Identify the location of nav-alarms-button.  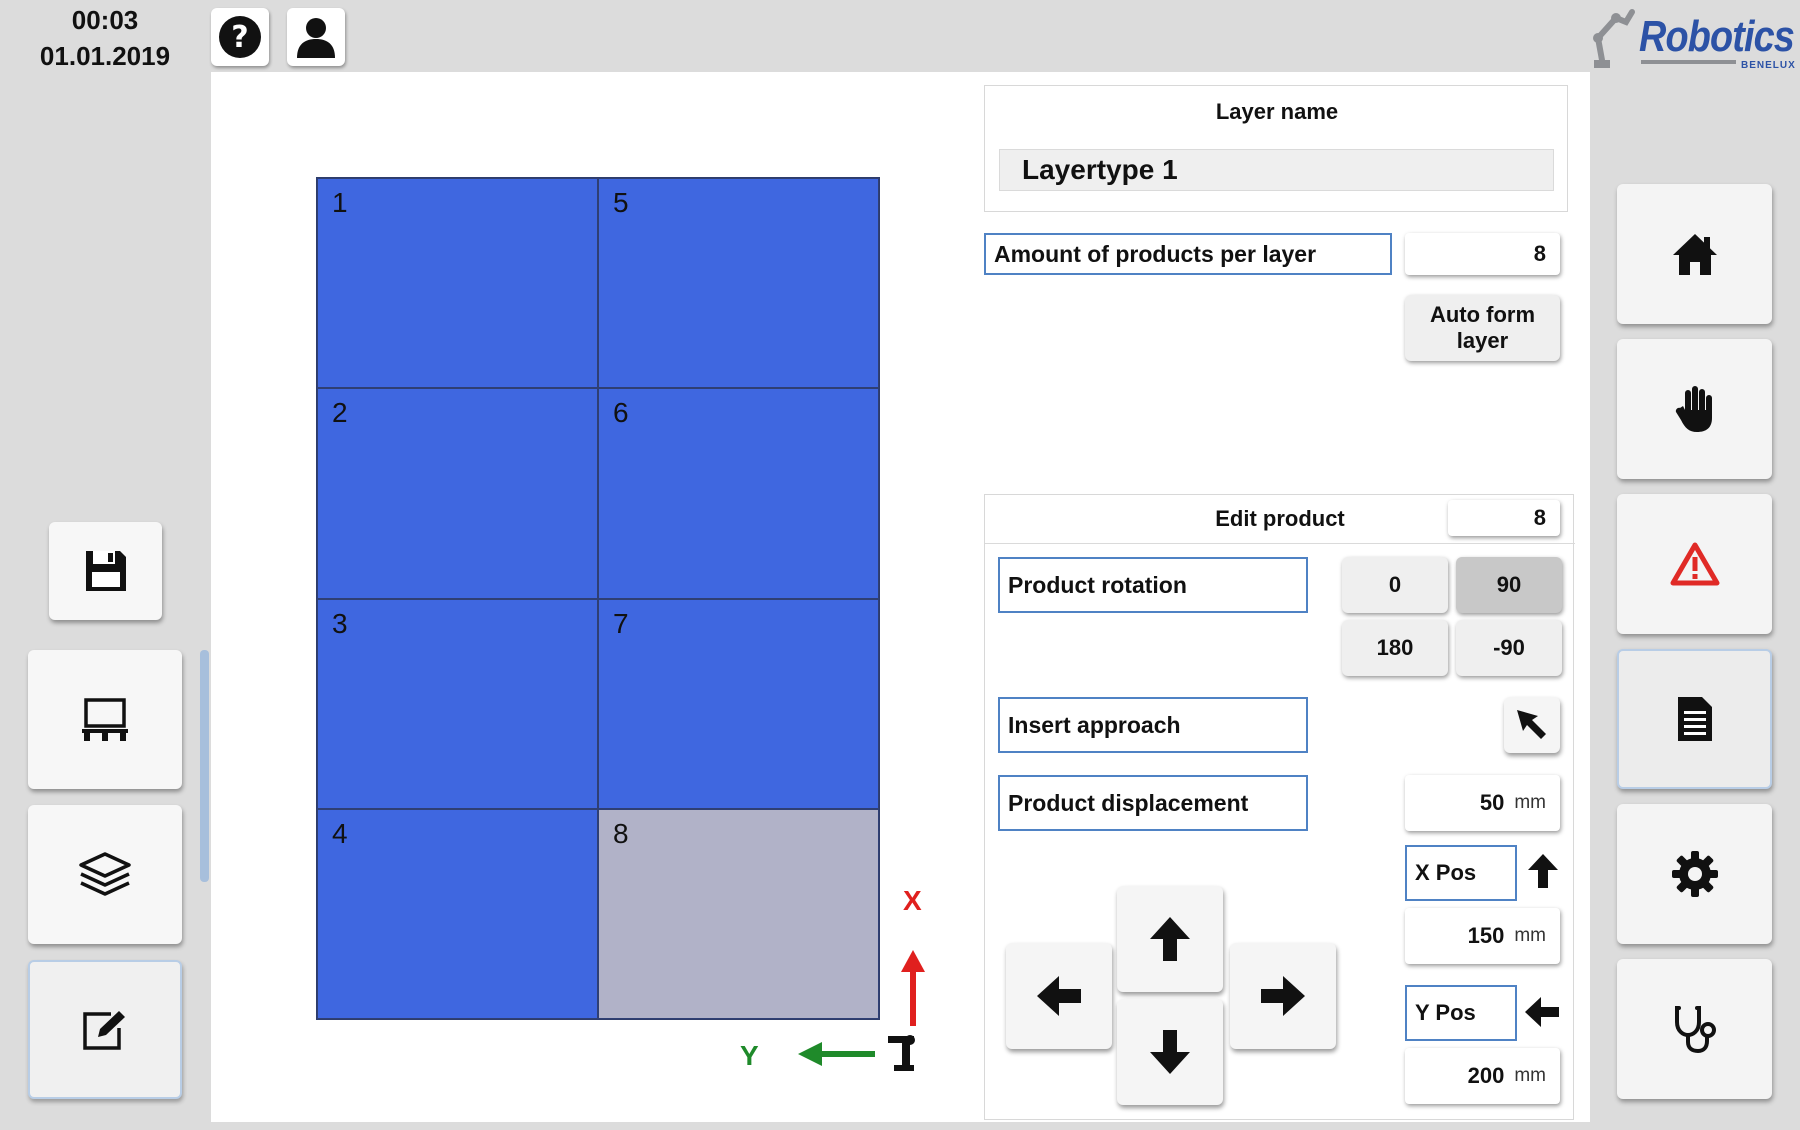
(1694, 564).